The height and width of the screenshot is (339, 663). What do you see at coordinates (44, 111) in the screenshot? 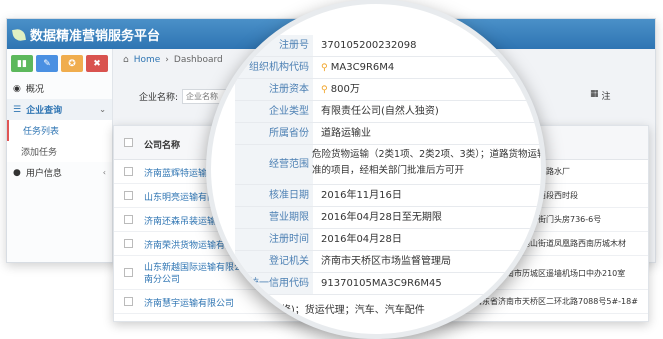
I see `sidebar-item-label: 企业查询` at bounding box center [44, 111].